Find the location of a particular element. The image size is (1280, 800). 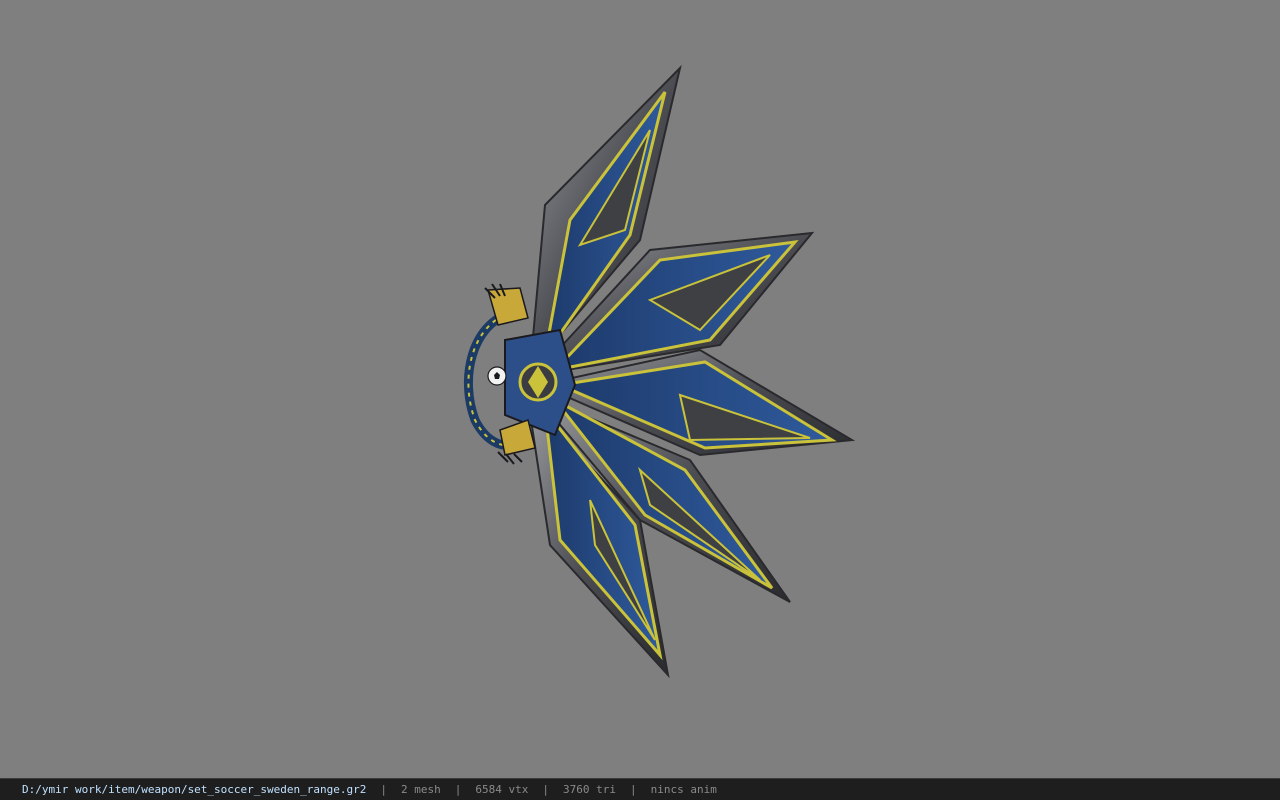

mesh-count: 2 mesh is located at coordinates (421, 789).